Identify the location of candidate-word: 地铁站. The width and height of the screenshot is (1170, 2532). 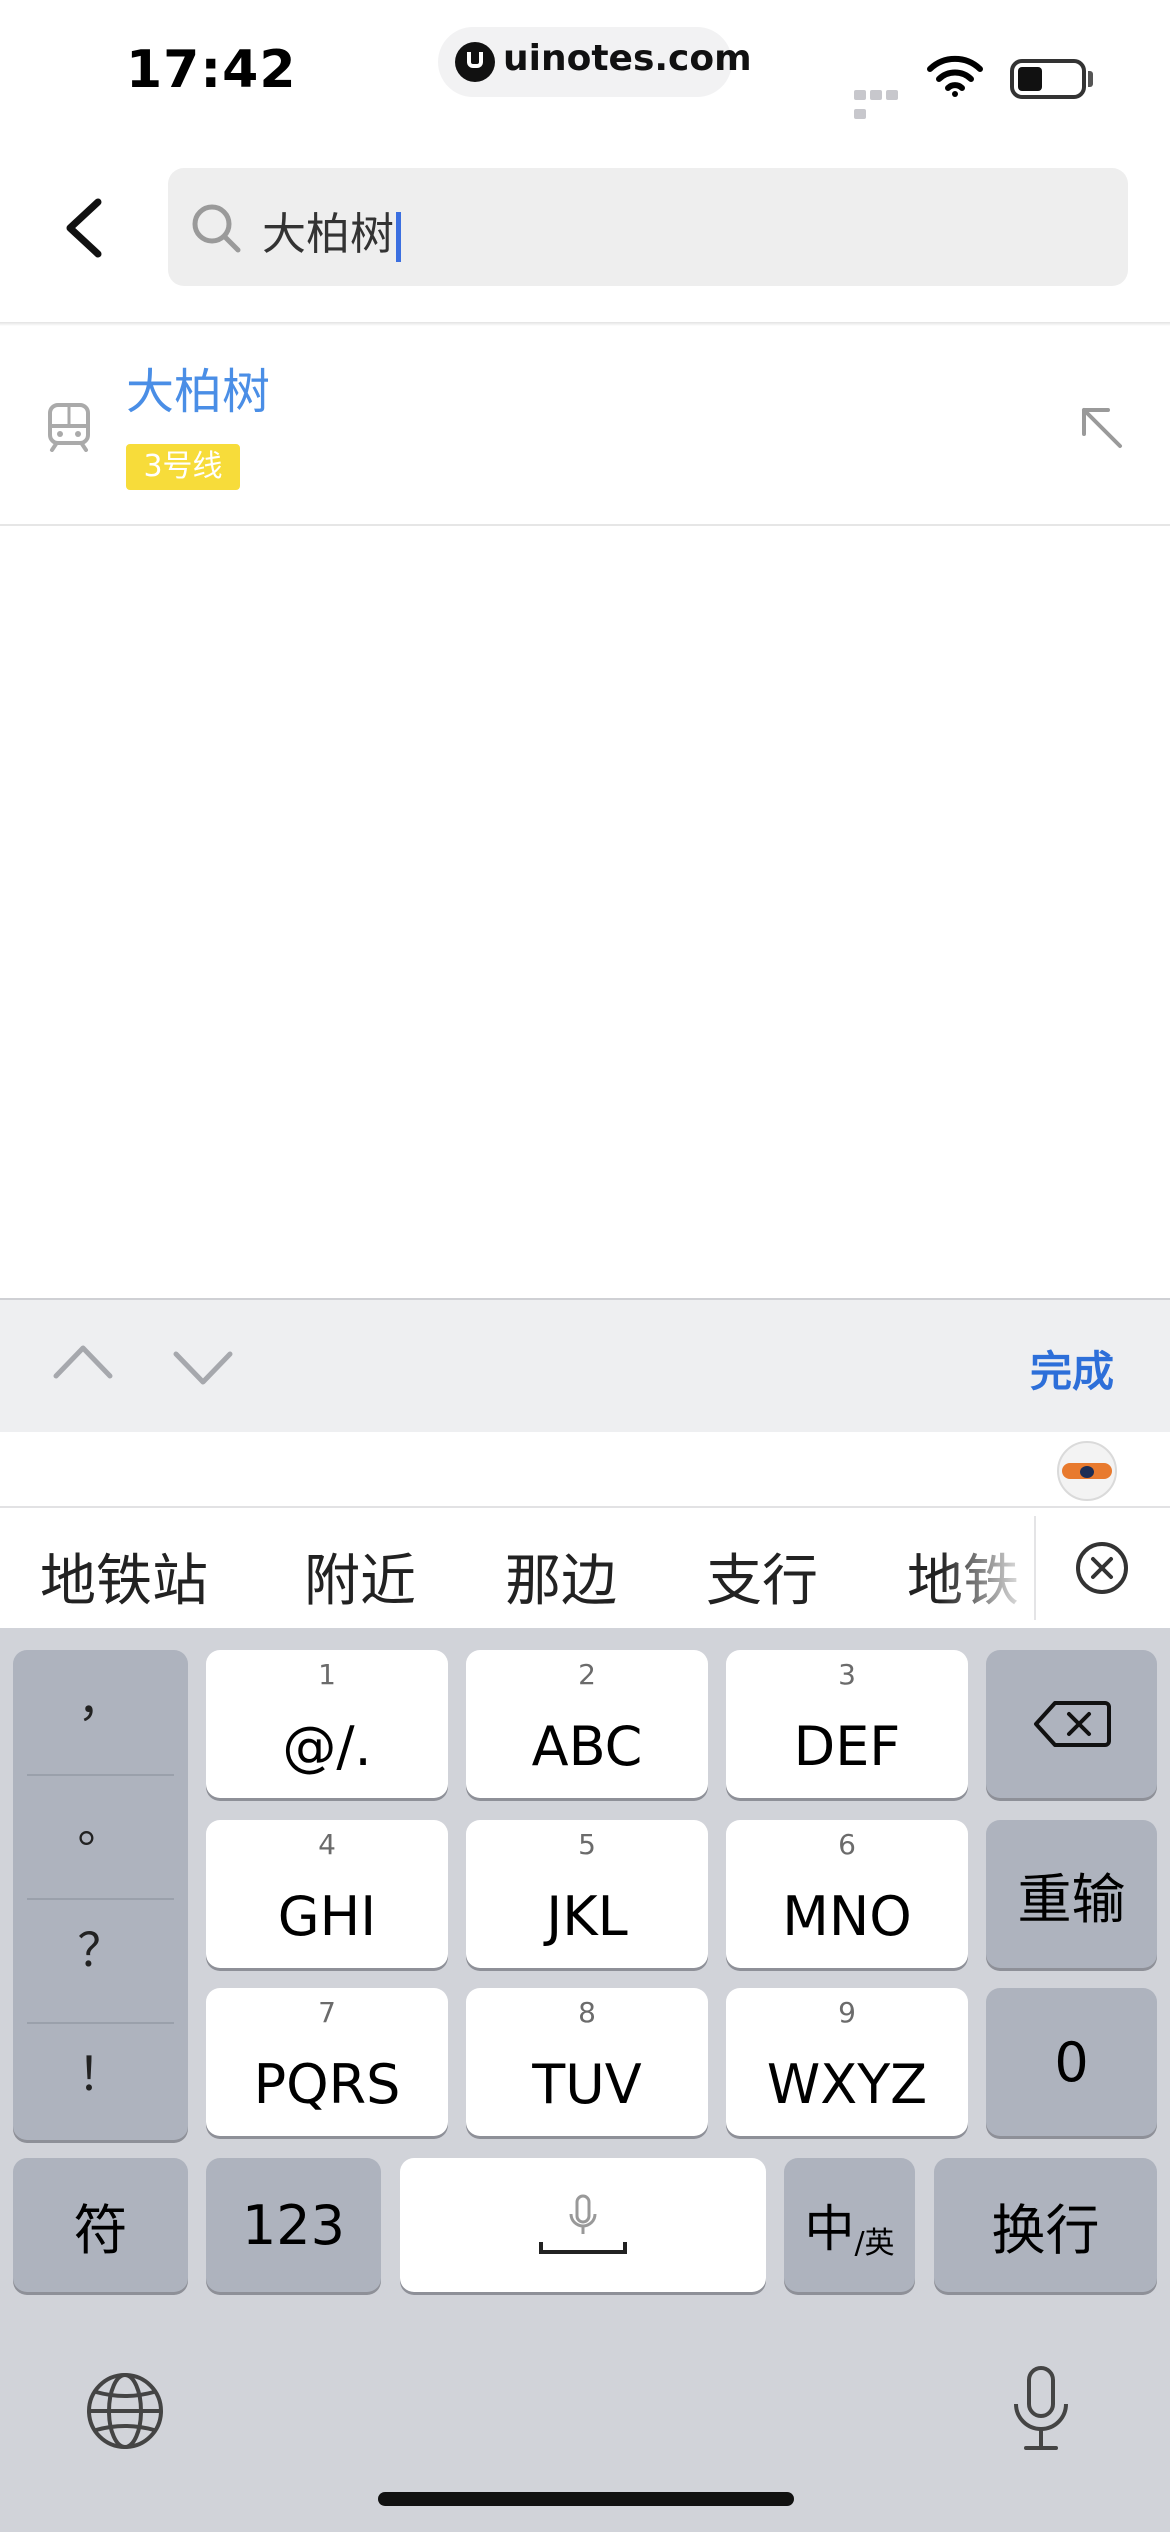
(124, 1576).